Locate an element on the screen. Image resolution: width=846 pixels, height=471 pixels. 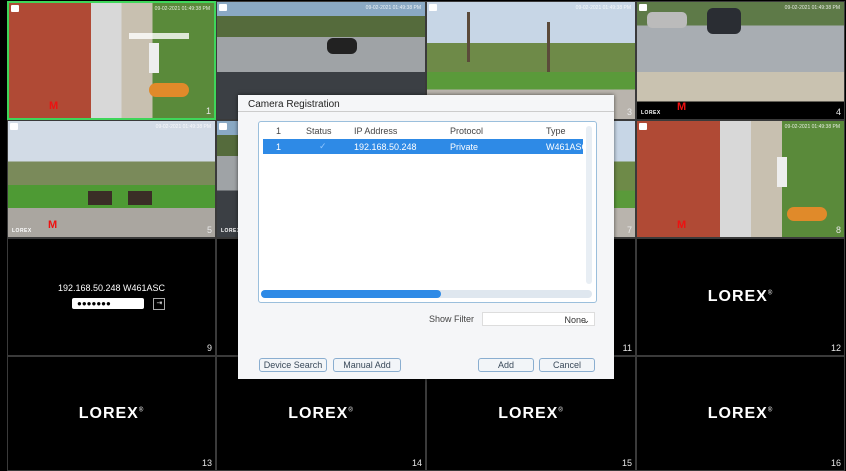
column-header-type: Type is located at coordinates (556, 131).